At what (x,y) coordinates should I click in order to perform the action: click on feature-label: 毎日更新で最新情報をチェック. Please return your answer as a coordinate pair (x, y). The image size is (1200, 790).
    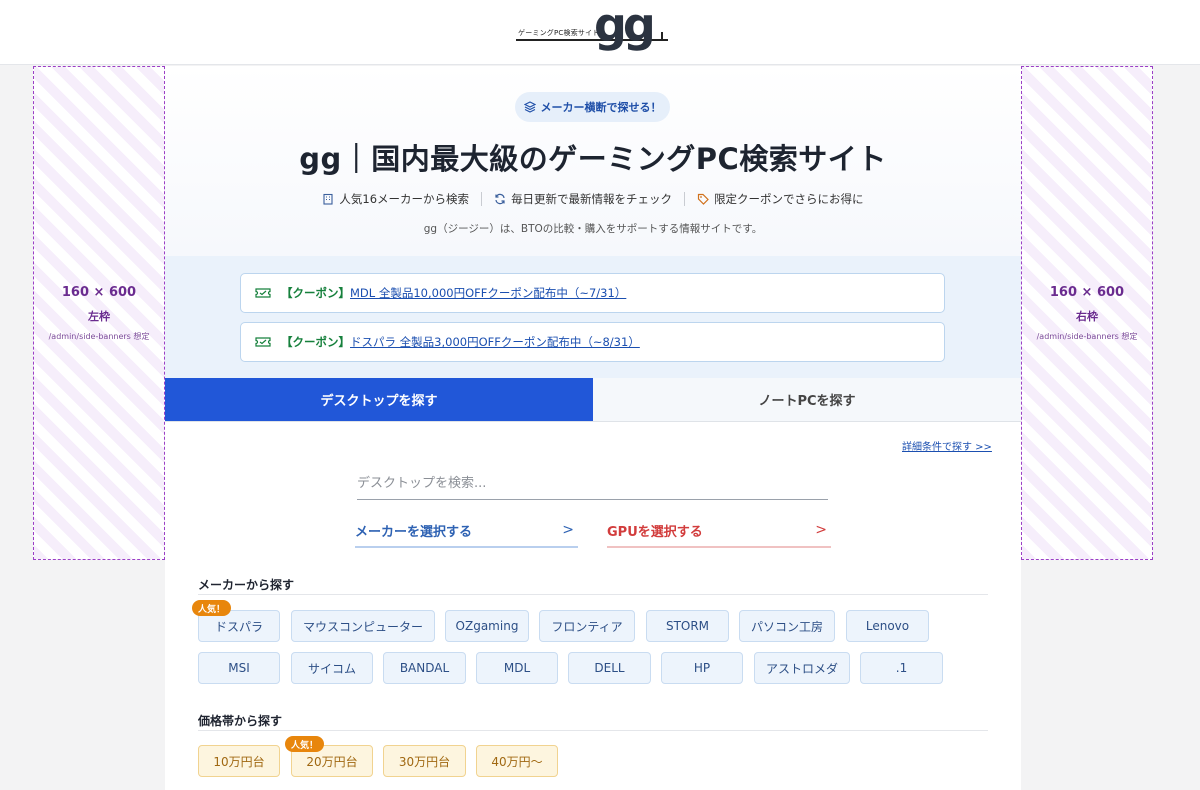
    Looking at the image, I should click on (592, 199).